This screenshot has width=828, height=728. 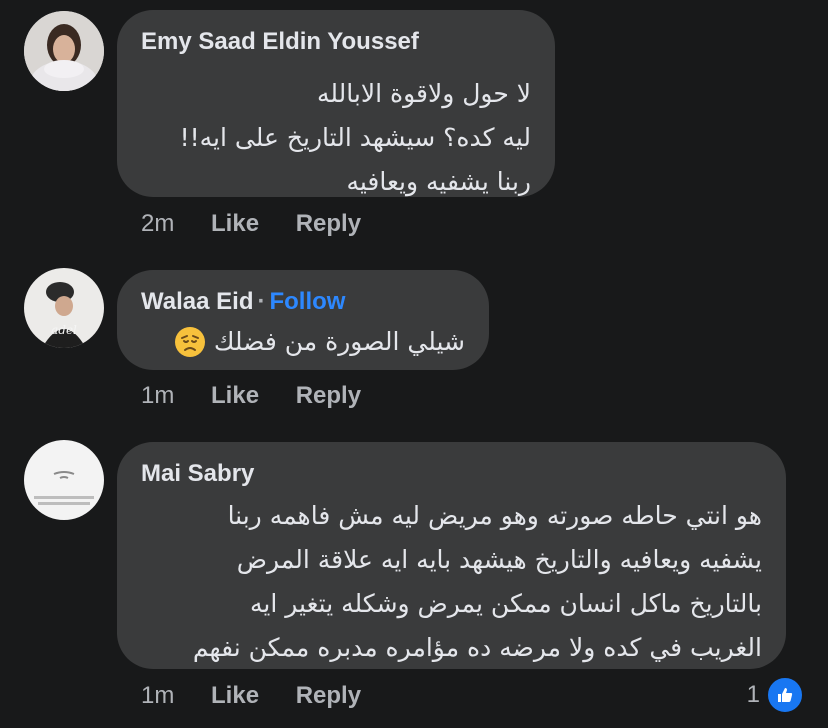 I want to click on avatar-photo-icon: adel, so click(x=64, y=308).